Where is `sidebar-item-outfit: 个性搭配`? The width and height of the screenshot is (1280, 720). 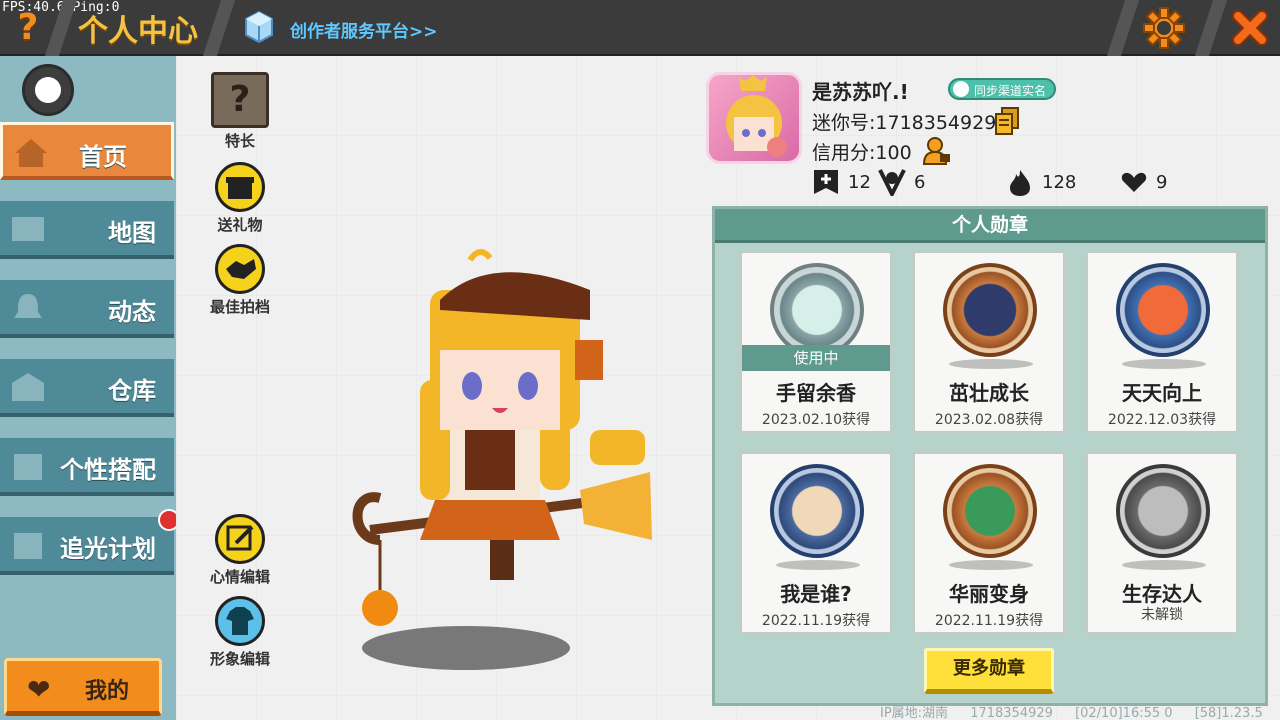
sidebar-item-outfit: 个性搭配 is located at coordinates (87, 467).